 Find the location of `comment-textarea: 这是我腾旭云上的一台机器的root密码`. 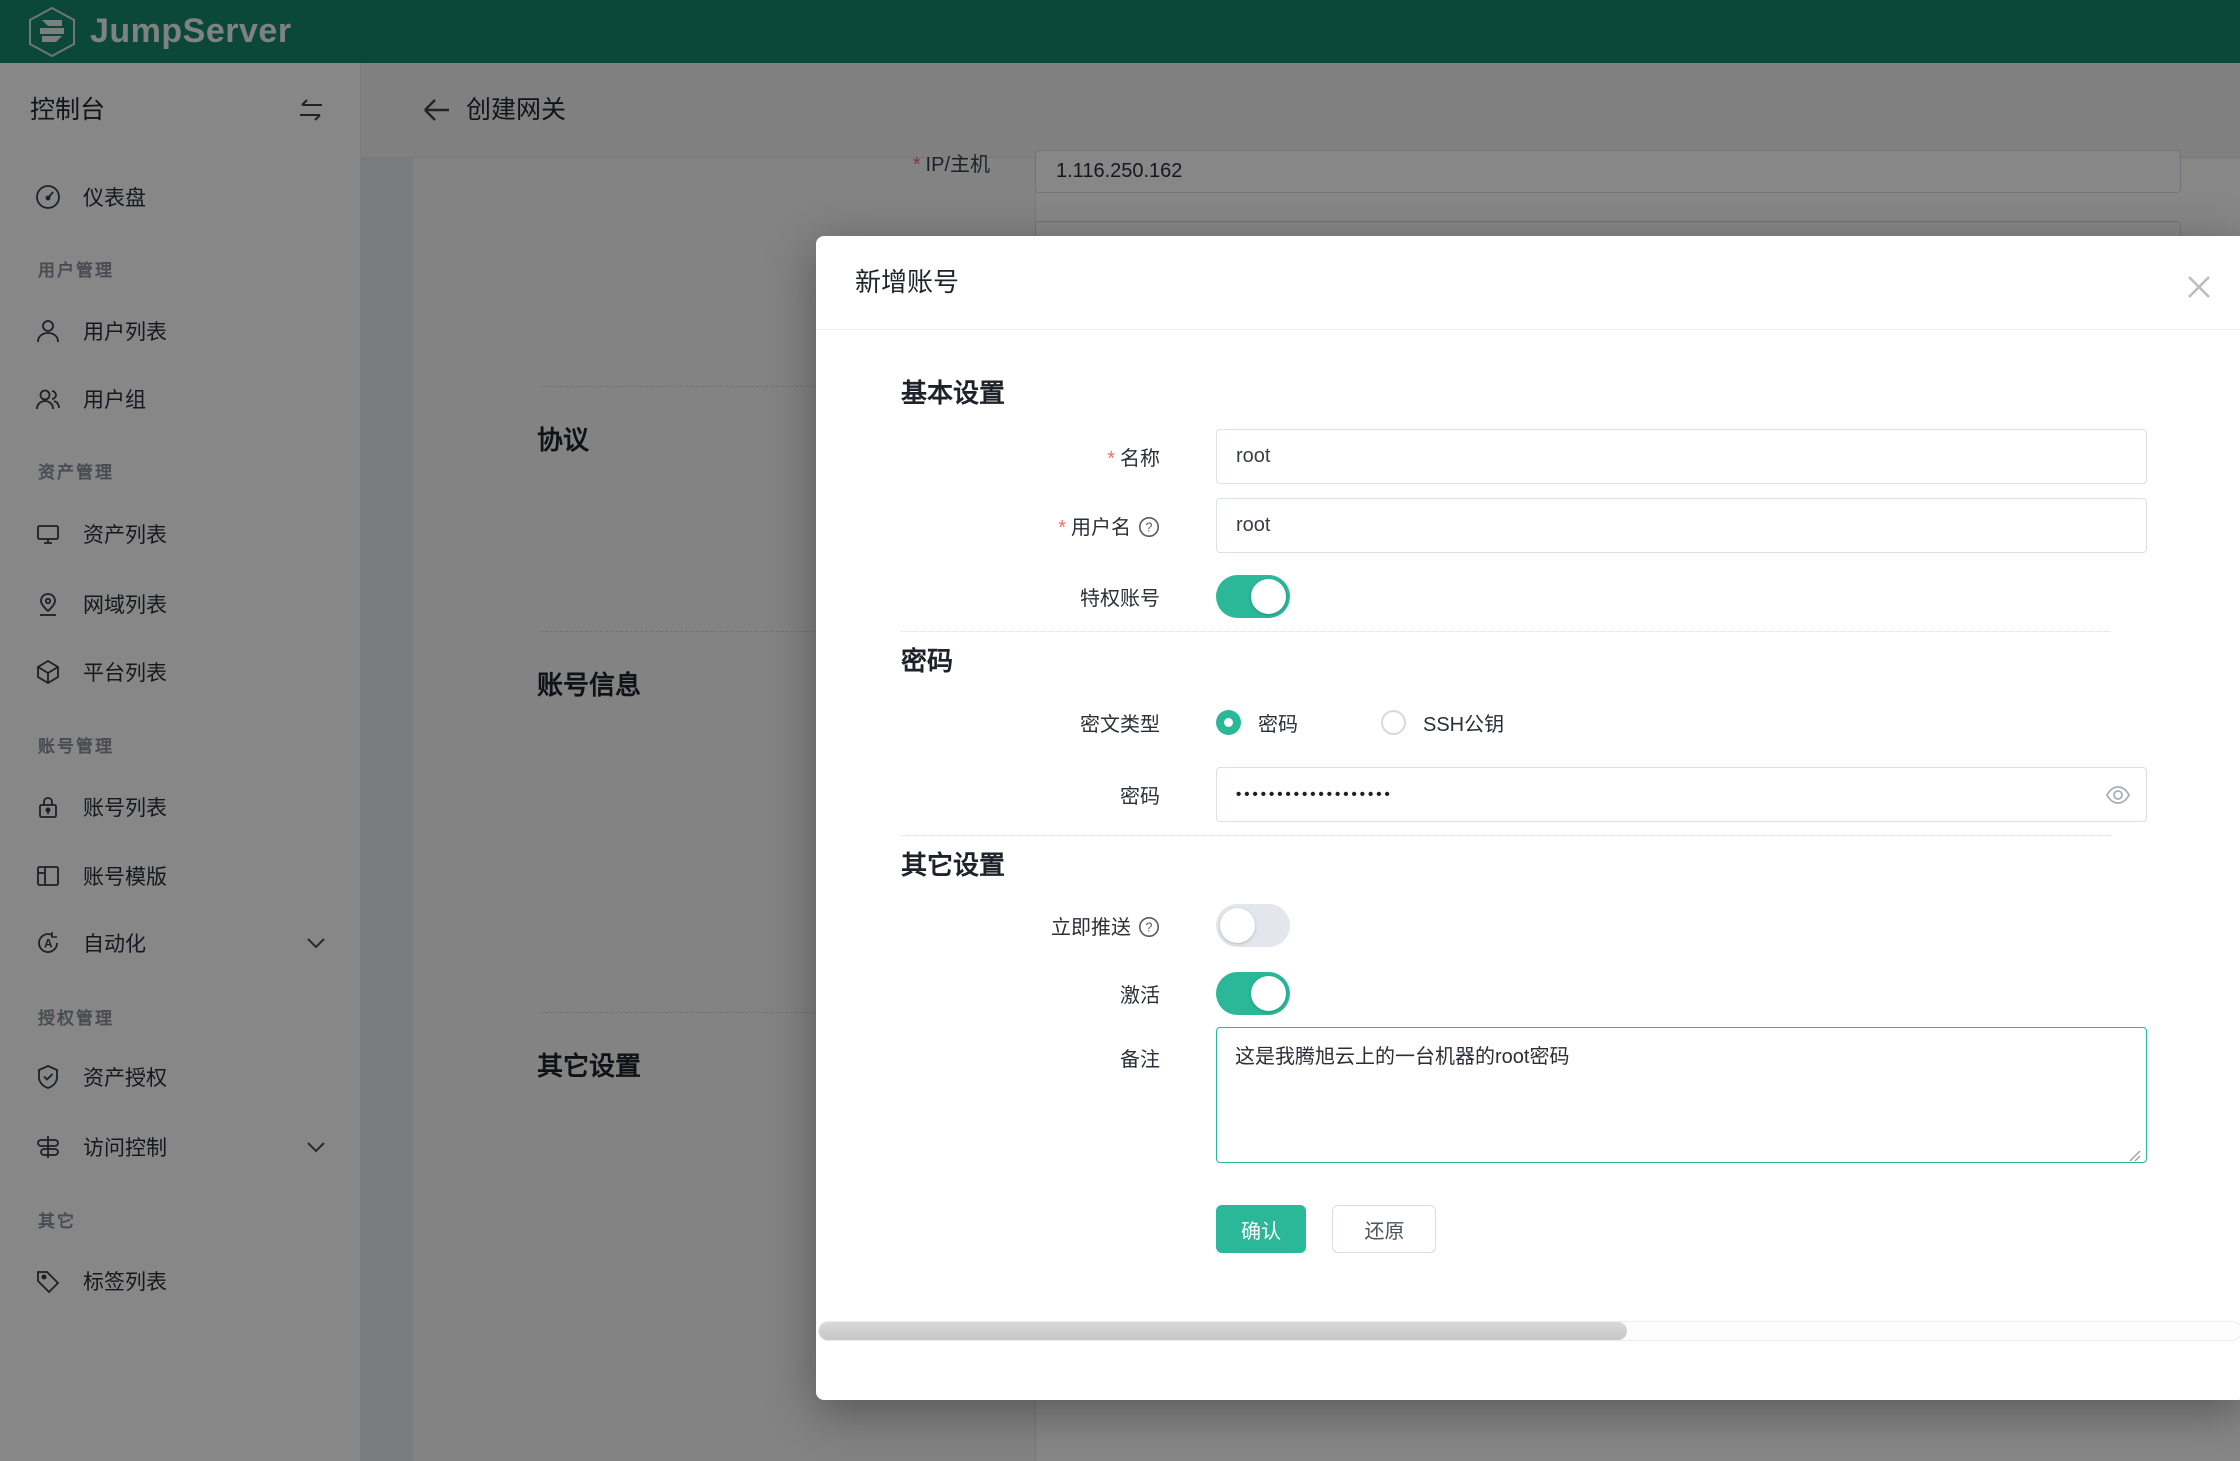

comment-textarea: 这是我腾旭云上的一台机器的root密码 is located at coordinates (1681, 1095).